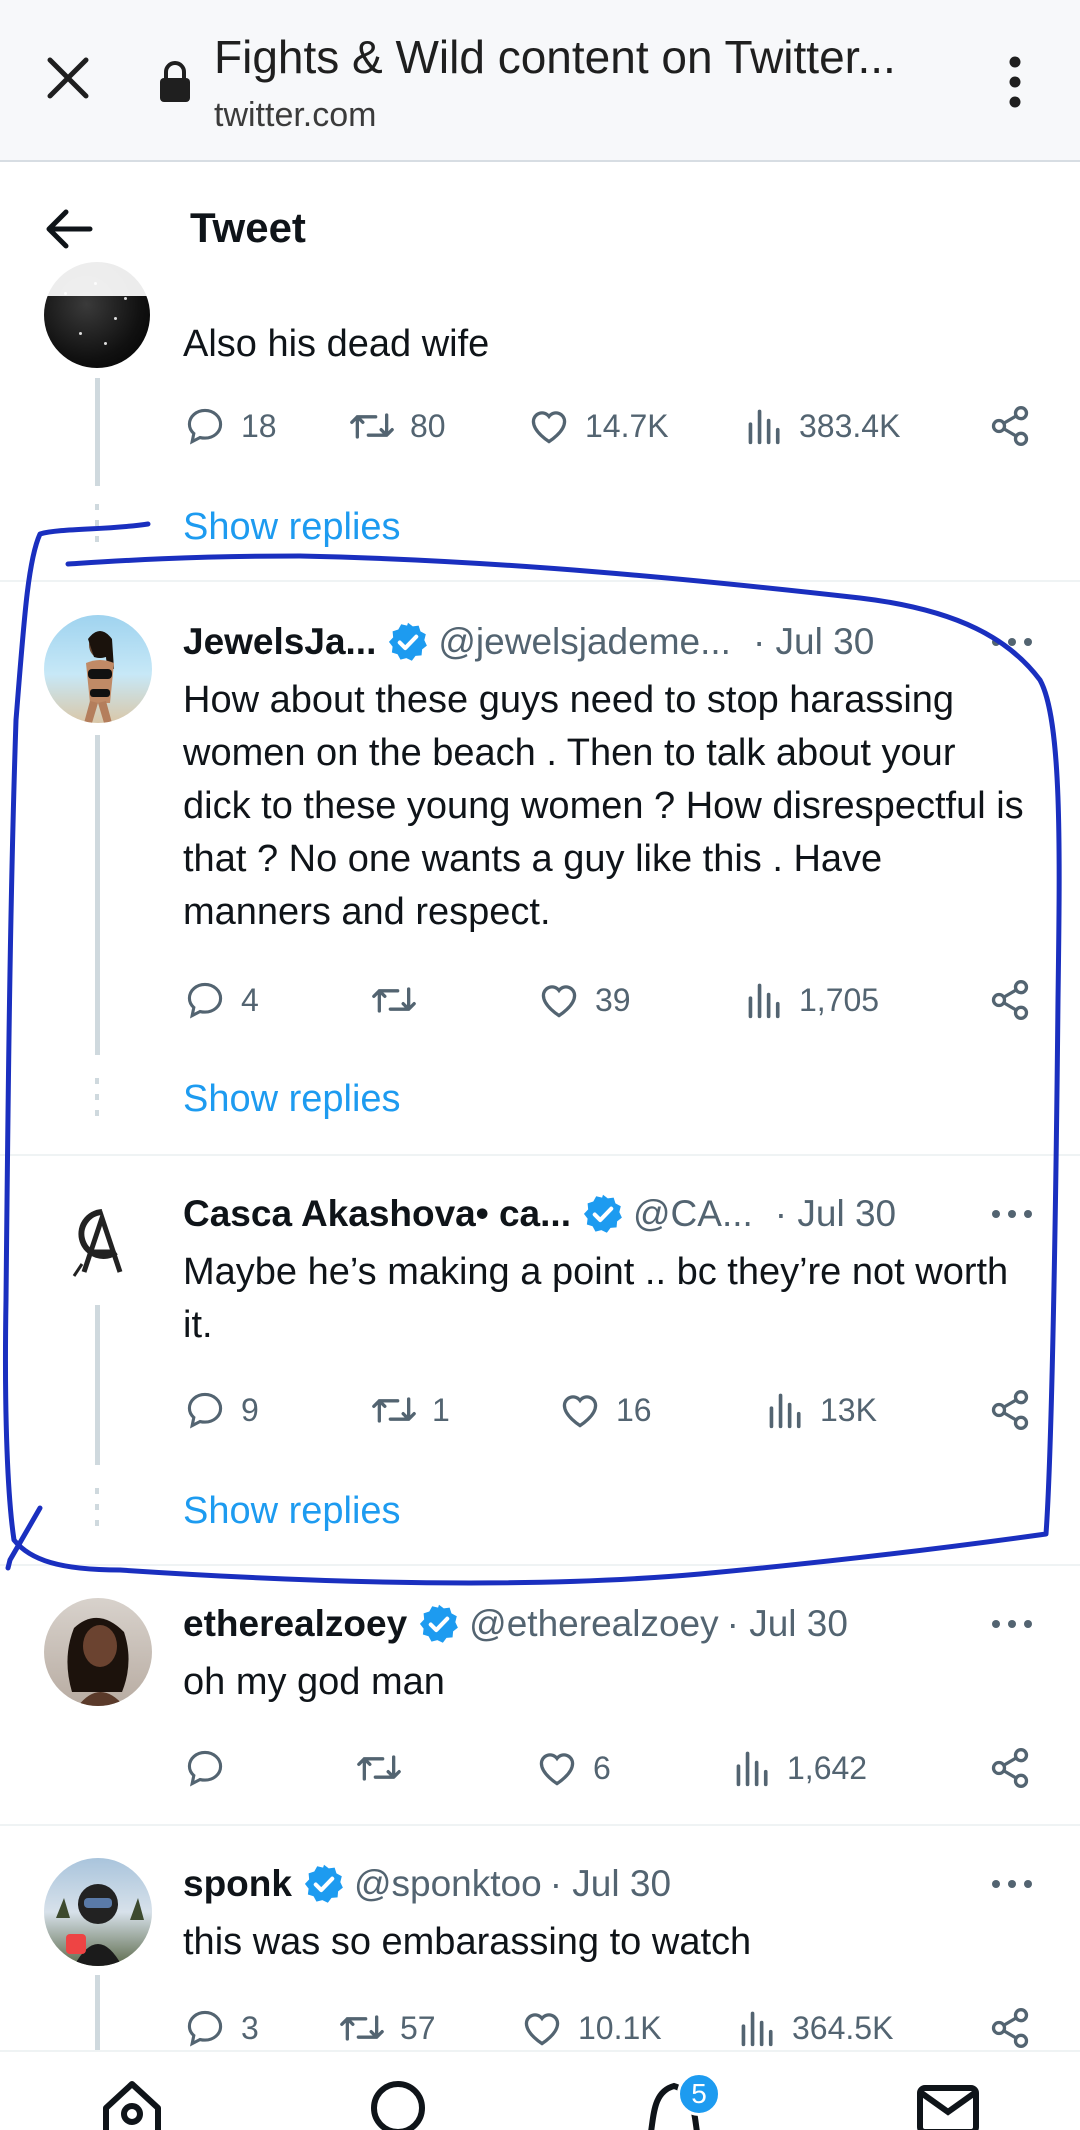 The image size is (1080, 2130). Describe the element at coordinates (613, 999) in the screenshot. I see `like-count: 39` at that location.